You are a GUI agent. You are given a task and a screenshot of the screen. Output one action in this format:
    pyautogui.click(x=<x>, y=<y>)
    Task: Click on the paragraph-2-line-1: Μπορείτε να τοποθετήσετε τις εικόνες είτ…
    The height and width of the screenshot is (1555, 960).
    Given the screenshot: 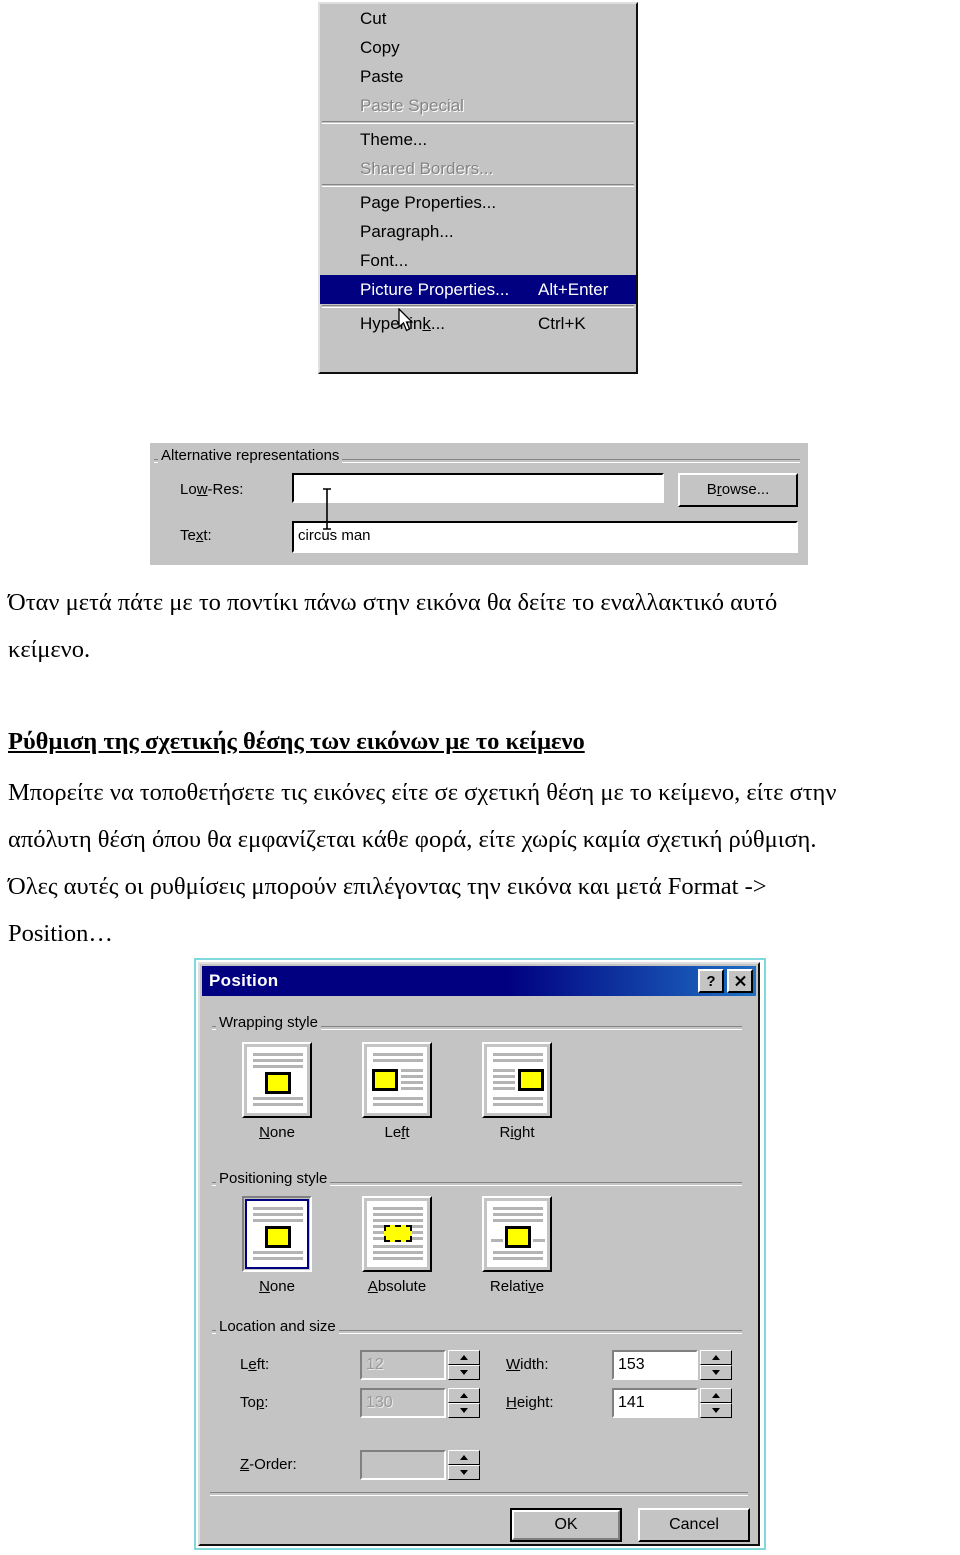 What is the action you would take?
    pyautogui.click(x=422, y=792)
    